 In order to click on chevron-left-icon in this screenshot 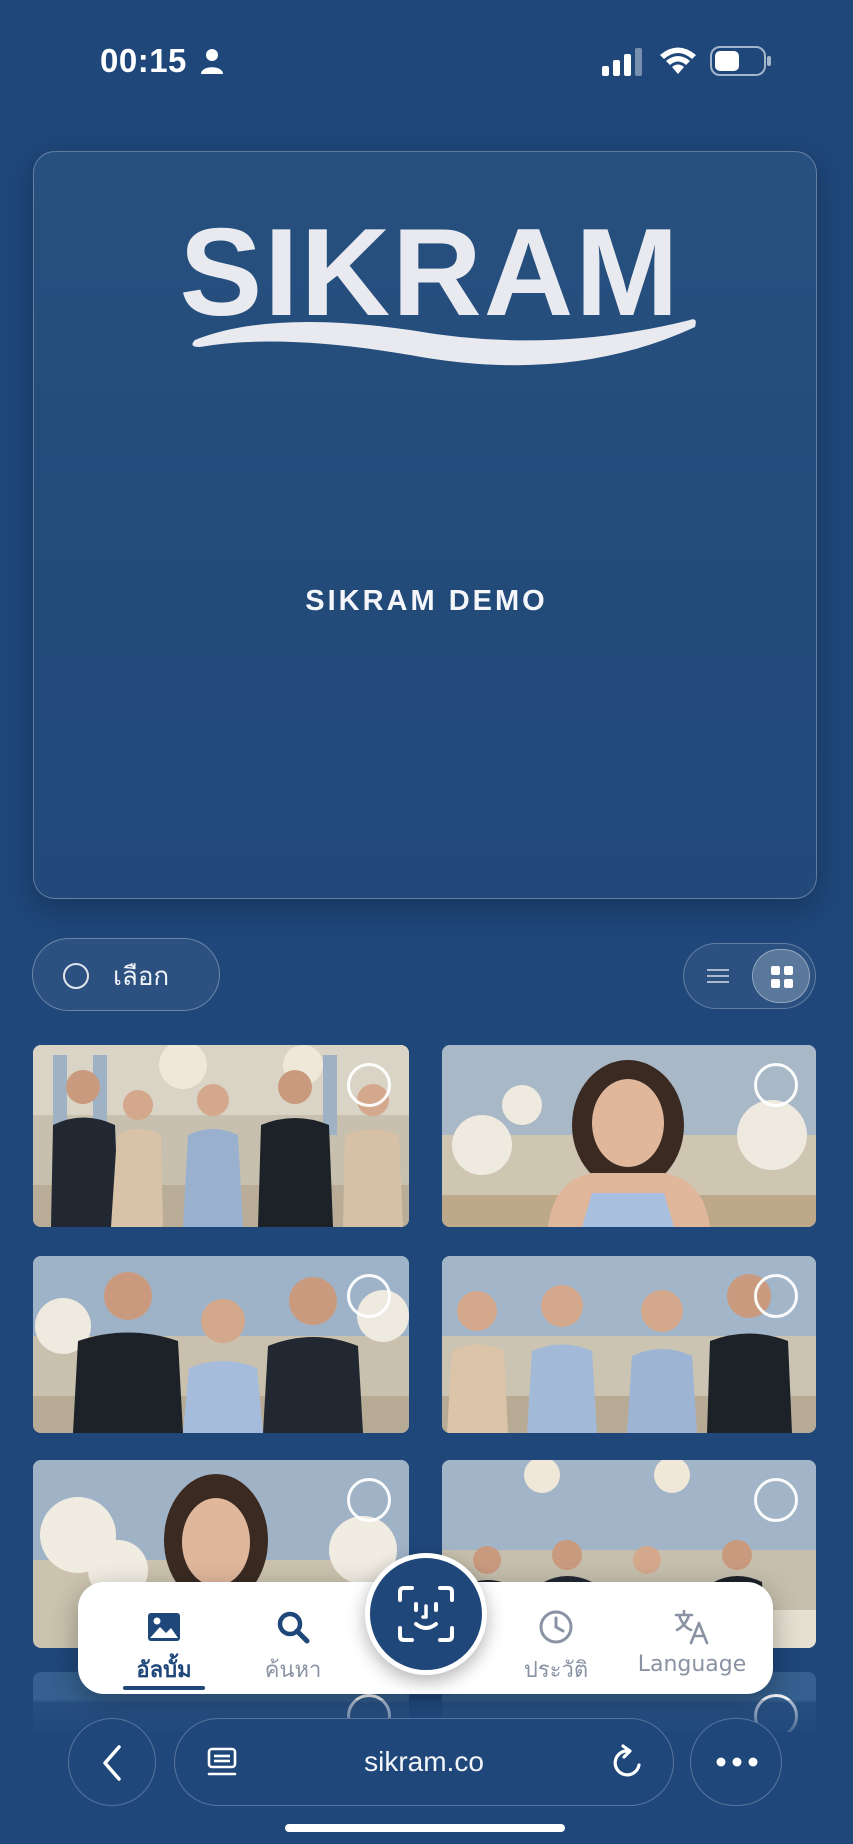, I will do `click(112, 1763)`.